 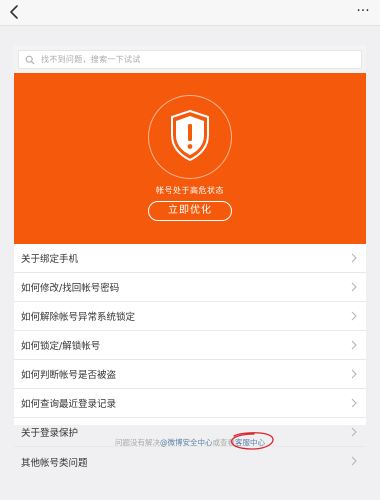 I want to click on search-icon, so click(x=30, y=59).